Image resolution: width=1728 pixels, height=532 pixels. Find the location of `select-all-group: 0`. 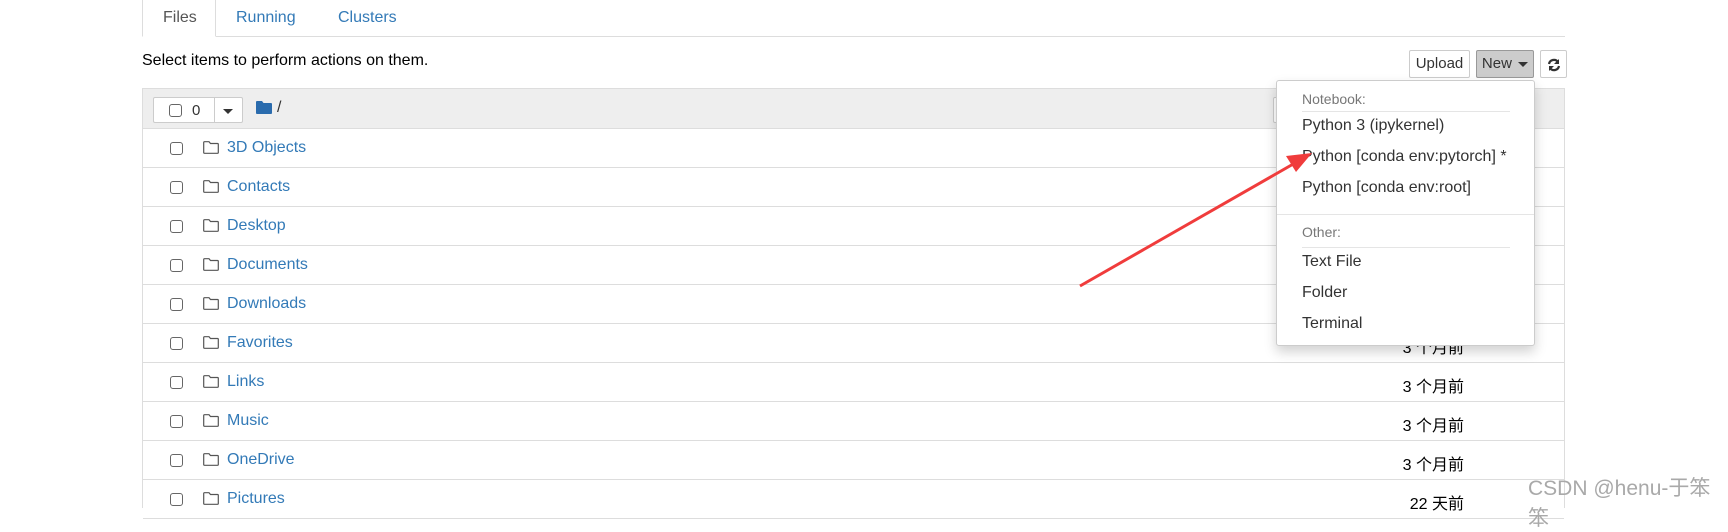

select-all-group: 0 is located at coordinates (198, 110).